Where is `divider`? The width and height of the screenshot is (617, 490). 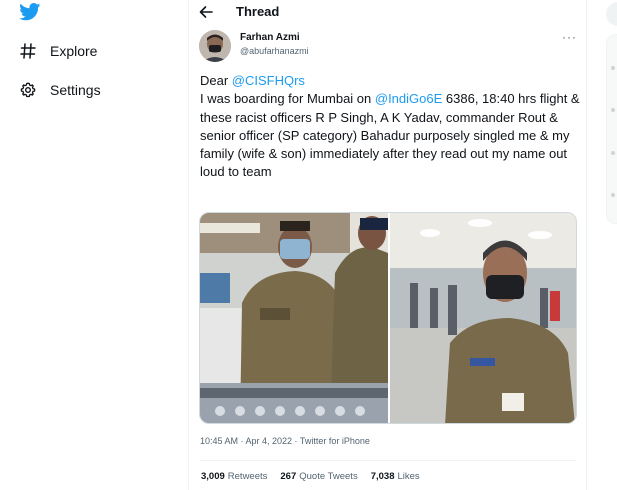
divider is located at coordinates (388, 460).